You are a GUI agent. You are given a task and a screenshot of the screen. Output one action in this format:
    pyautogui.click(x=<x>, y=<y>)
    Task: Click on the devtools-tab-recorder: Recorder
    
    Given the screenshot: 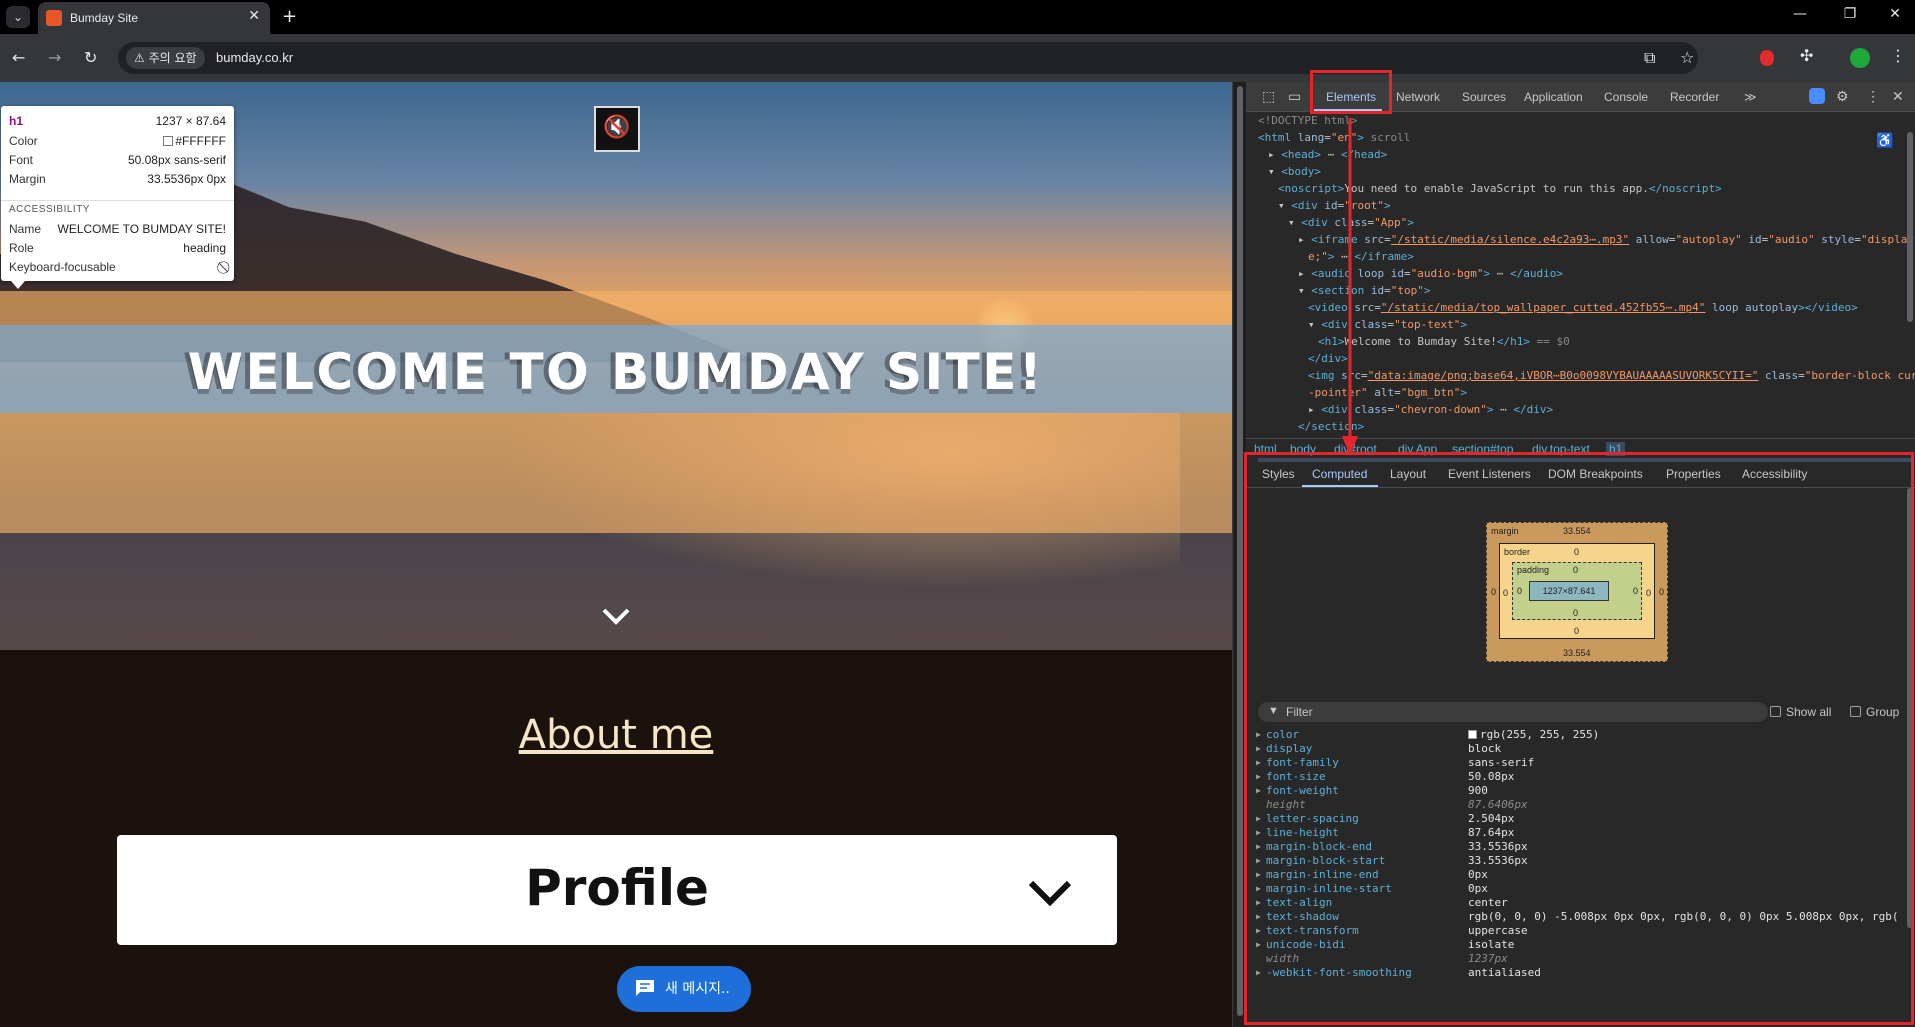 What is the action you would take?
    pyautogui.click(x=1694, y=97)
    